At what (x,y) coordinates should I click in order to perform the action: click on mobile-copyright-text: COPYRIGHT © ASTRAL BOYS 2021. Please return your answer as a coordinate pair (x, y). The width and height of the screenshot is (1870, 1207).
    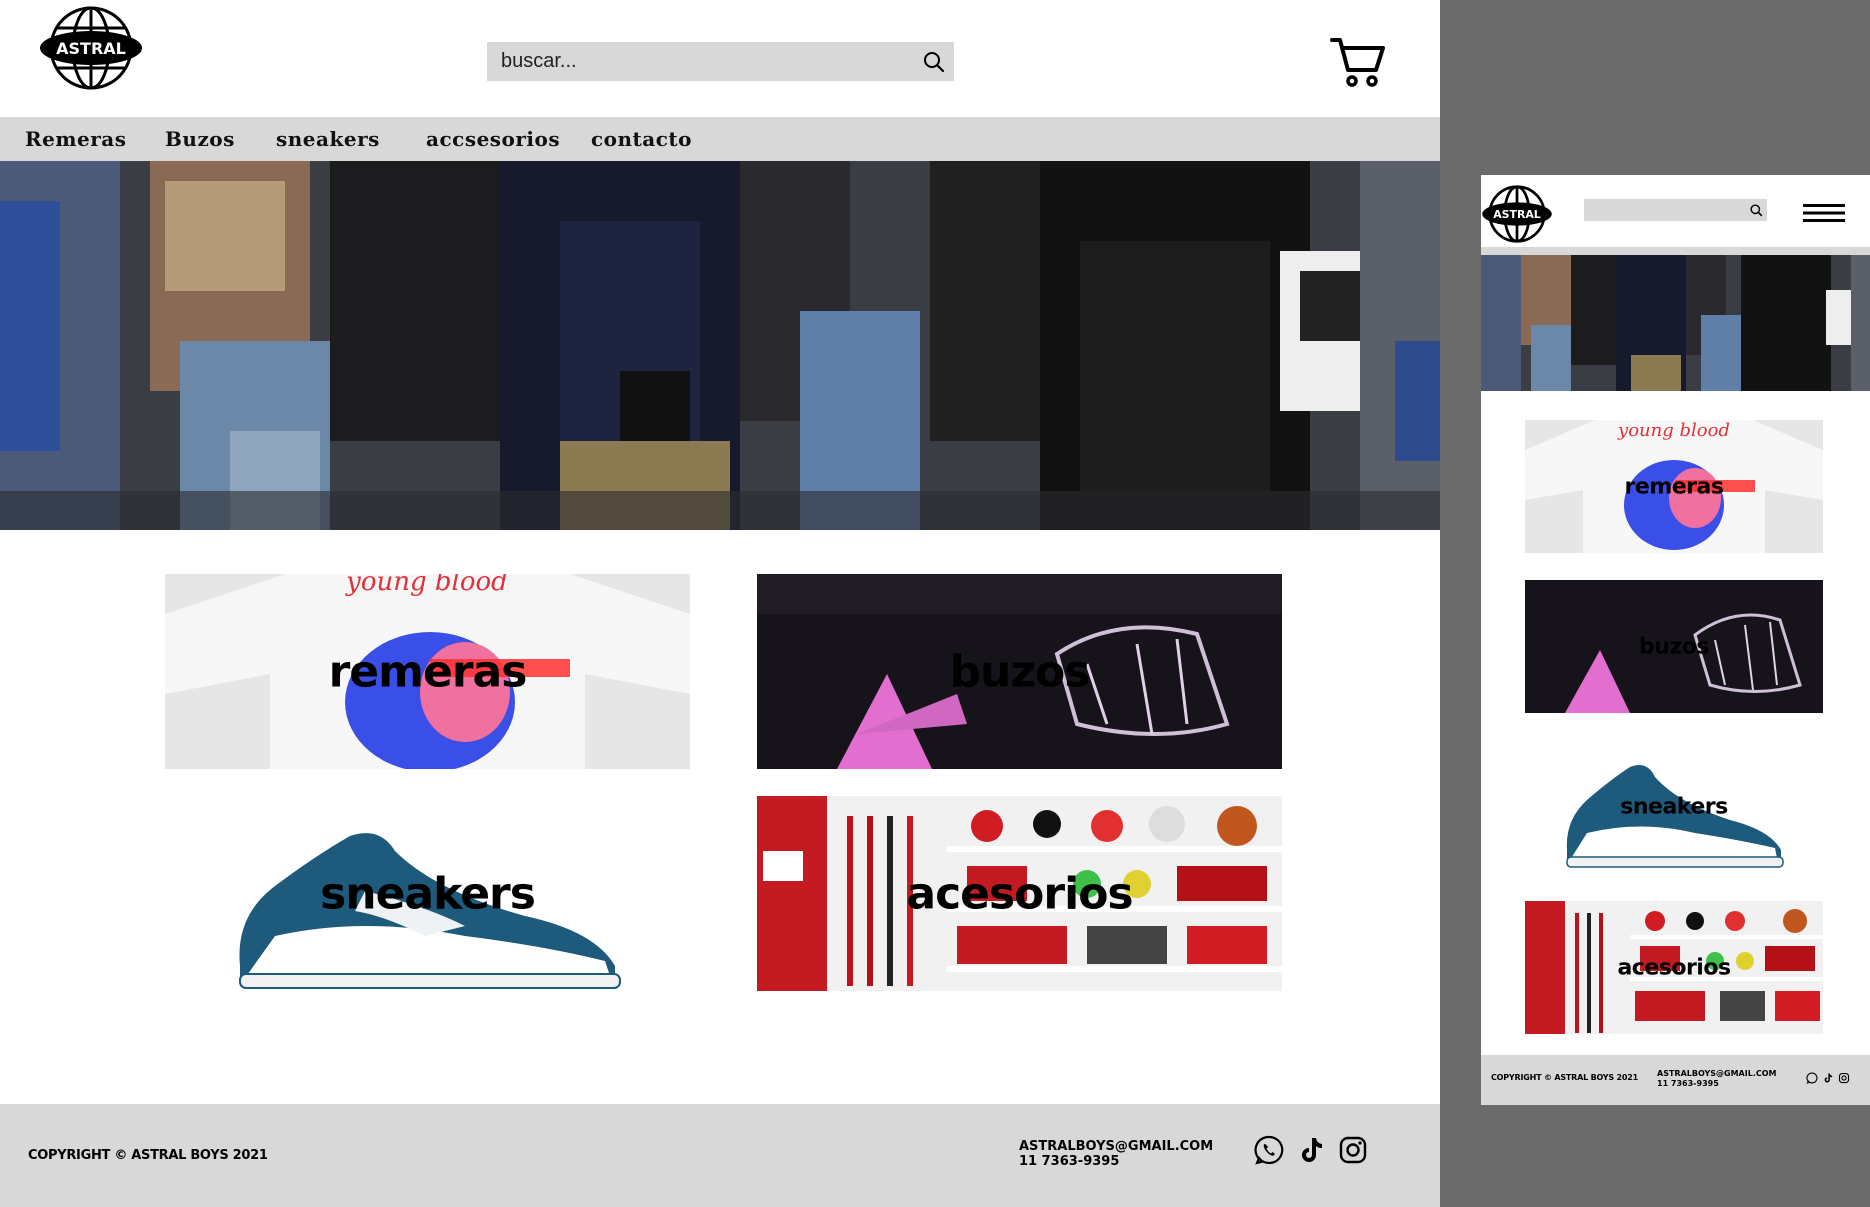
    Looking at the image, I should click on (1565, 1077).